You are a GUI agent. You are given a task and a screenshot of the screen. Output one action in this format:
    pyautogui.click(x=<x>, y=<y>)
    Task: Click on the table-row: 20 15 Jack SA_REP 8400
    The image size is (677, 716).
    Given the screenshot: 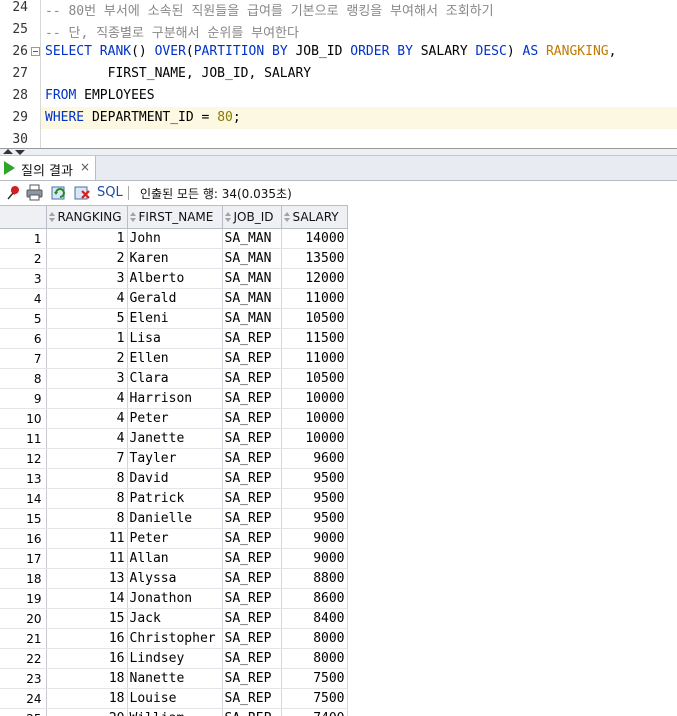 What is the action you would take?
    pyautogui.click(x=174, y=618)
    